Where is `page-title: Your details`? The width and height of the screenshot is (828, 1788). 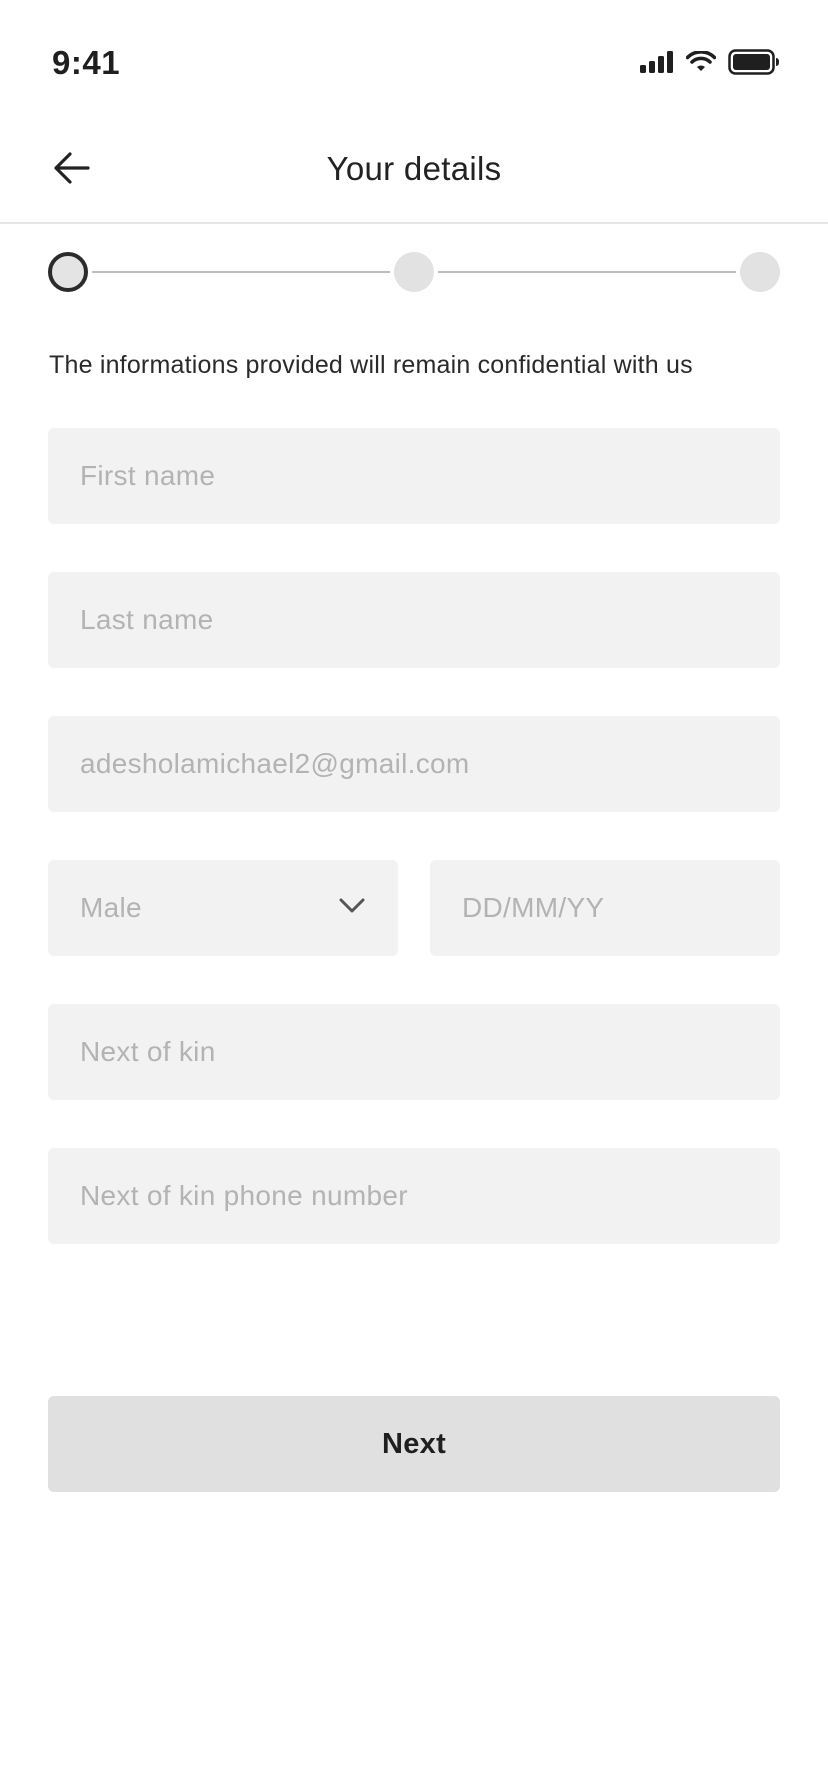 page-title: Your details is located at coordinates (414, 168).